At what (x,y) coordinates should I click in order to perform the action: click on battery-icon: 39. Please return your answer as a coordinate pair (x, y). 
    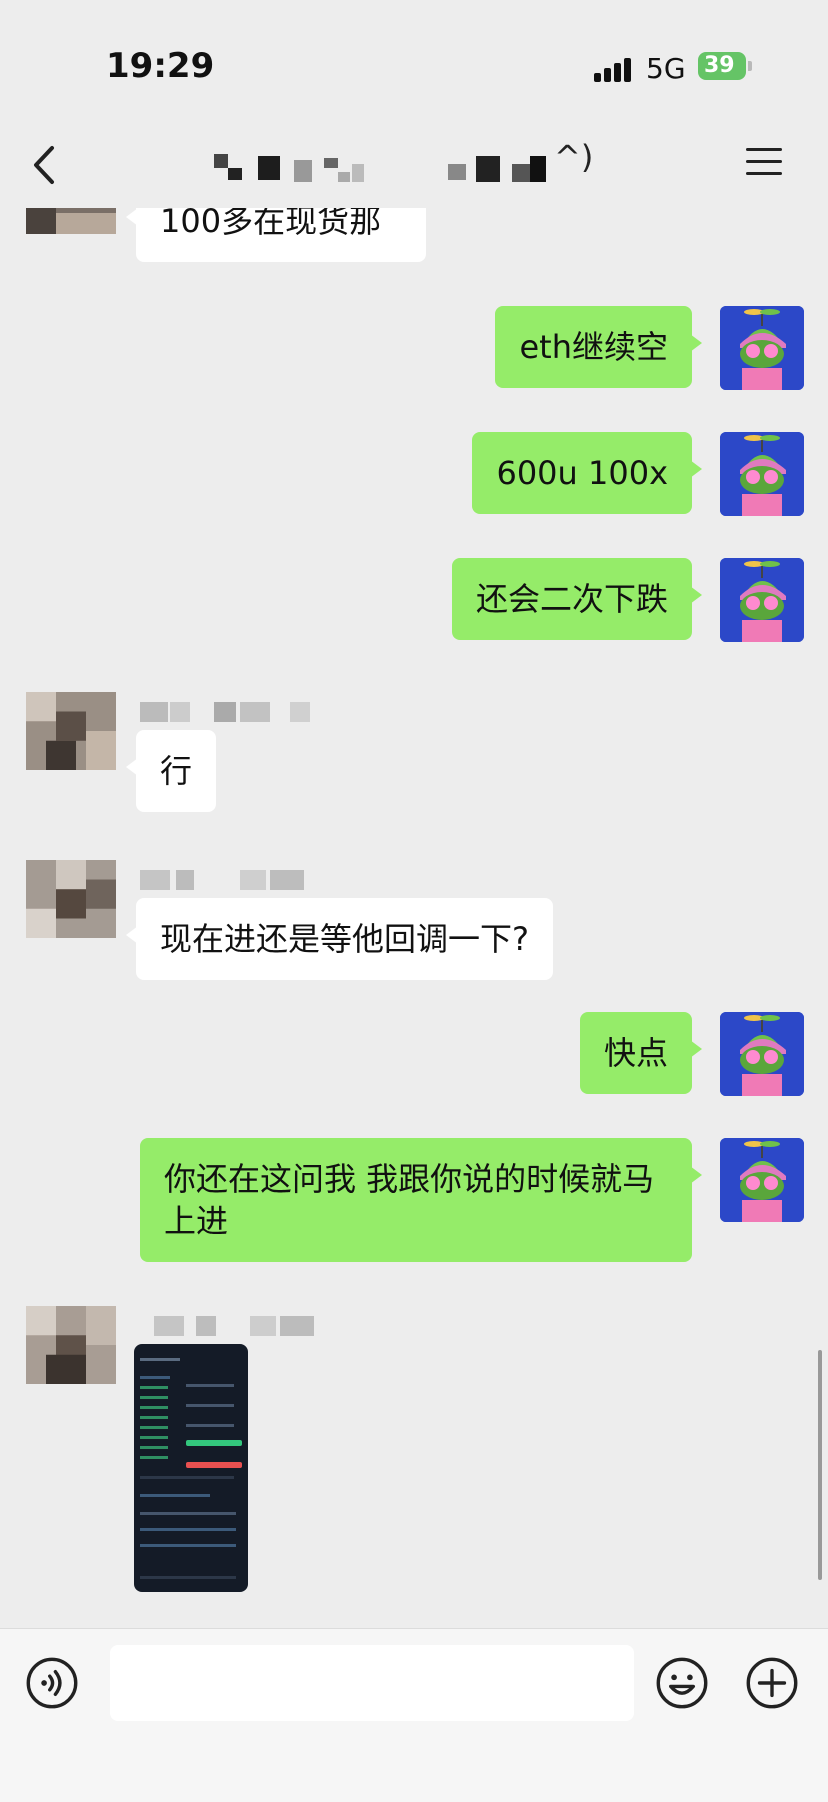
    Looking at the image, I should click on (725, 66).